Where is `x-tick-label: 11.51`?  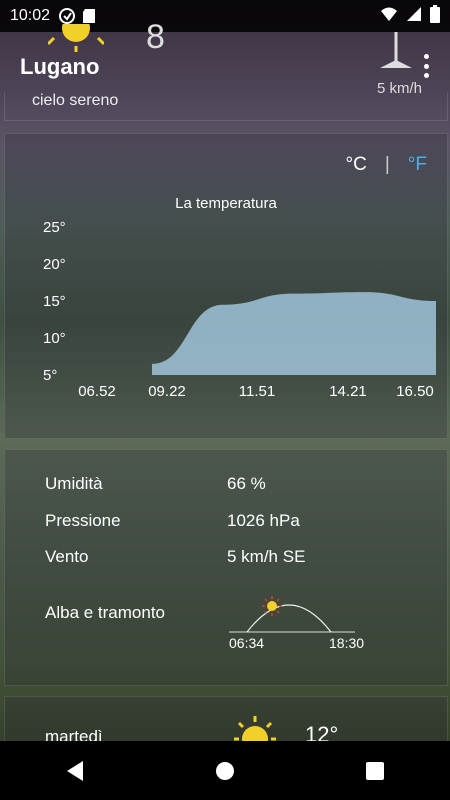 x-tick-label: 11.51 is located at coordinates (257, 391).